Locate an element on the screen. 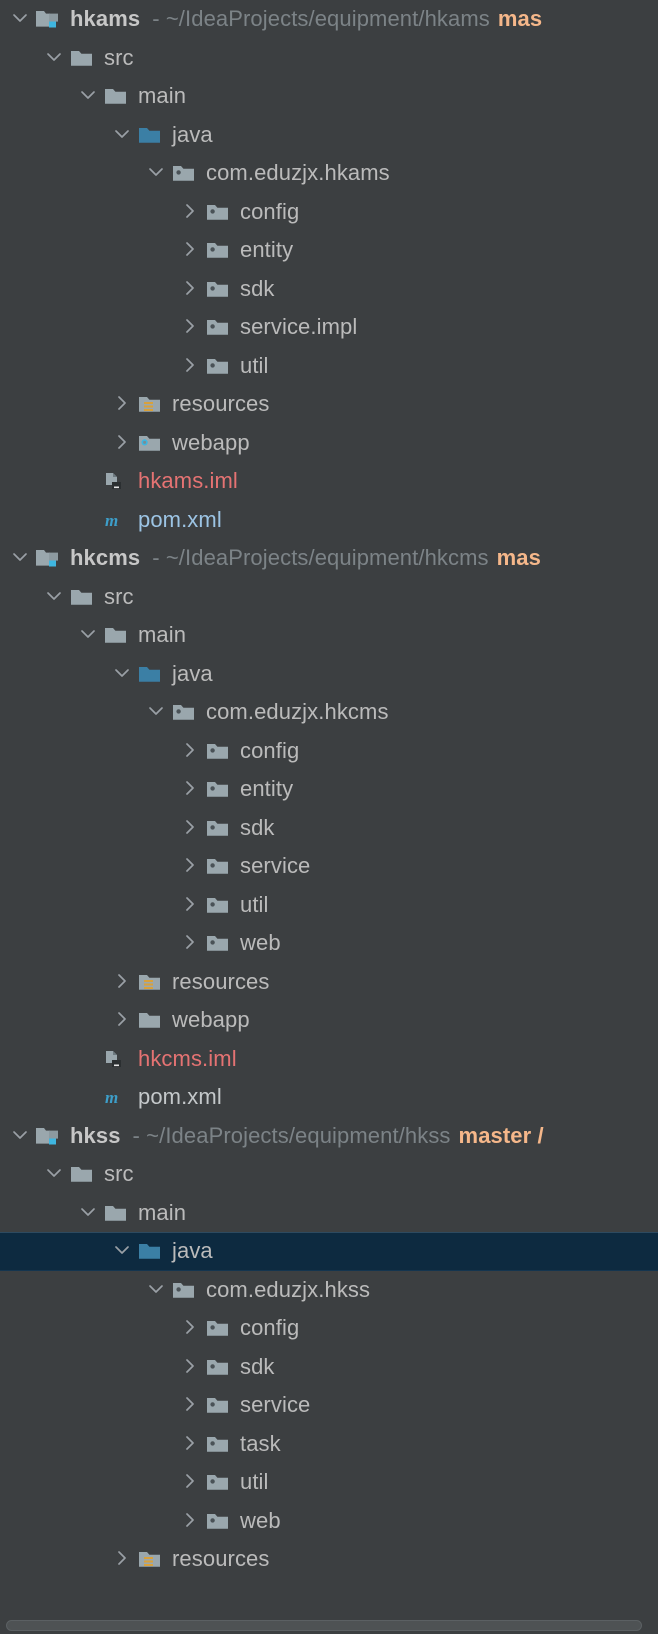  tree-row-label: hkcms is located at coordinates (105, 558).